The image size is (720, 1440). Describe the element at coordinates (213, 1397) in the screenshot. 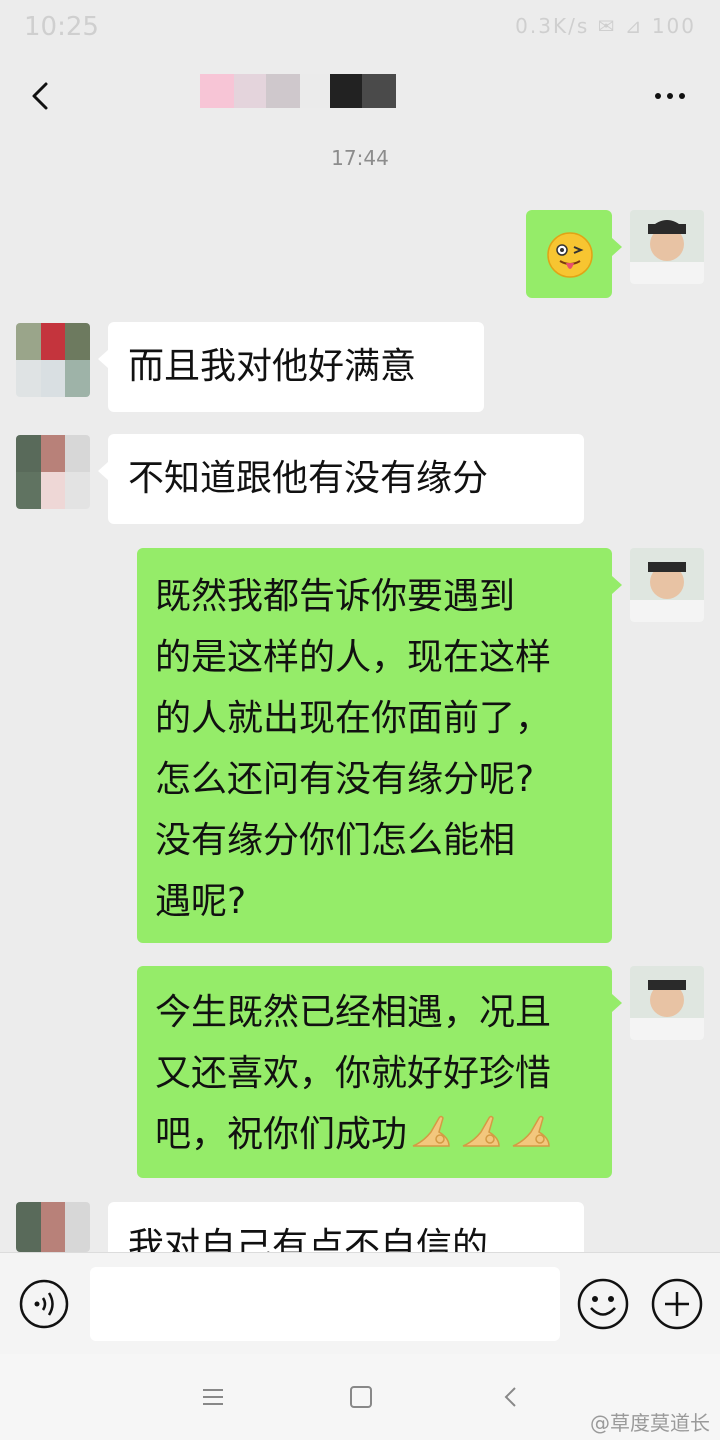

I see `menu-icon` at that location.